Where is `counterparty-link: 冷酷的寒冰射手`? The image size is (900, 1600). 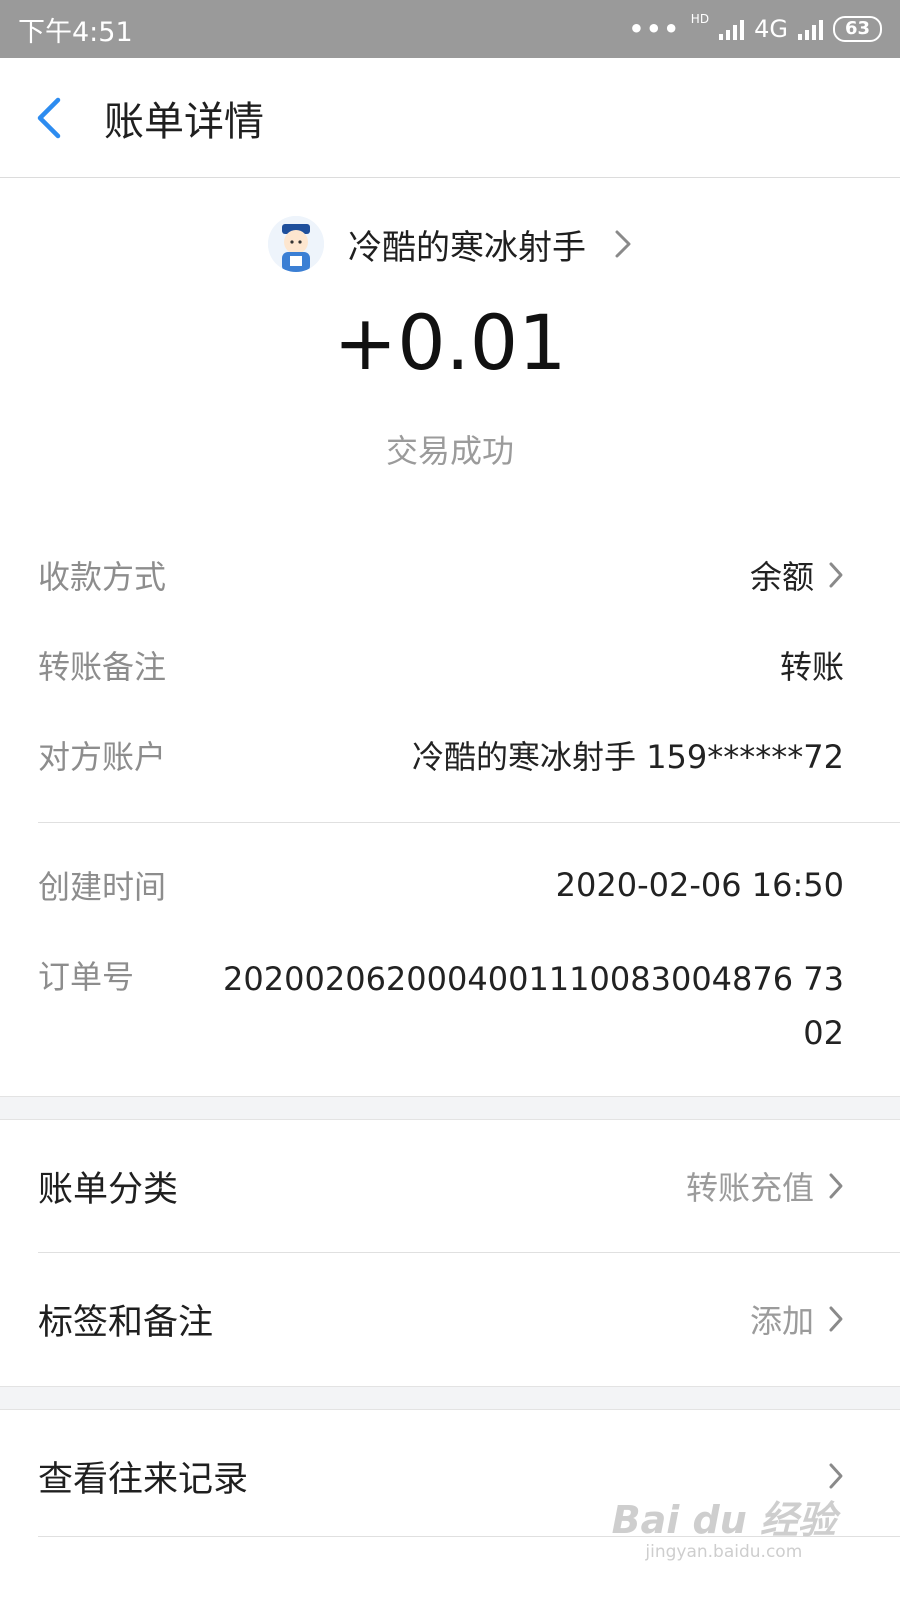 counterparty-link: 冷酷的寒冰射手 is located at coordinates (450, 244).